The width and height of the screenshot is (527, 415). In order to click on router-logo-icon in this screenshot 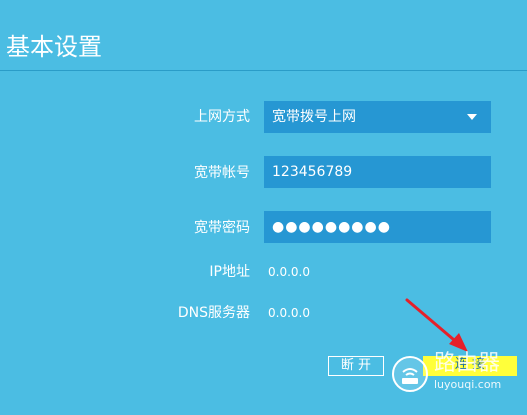, I will do `click(410, 374)`.